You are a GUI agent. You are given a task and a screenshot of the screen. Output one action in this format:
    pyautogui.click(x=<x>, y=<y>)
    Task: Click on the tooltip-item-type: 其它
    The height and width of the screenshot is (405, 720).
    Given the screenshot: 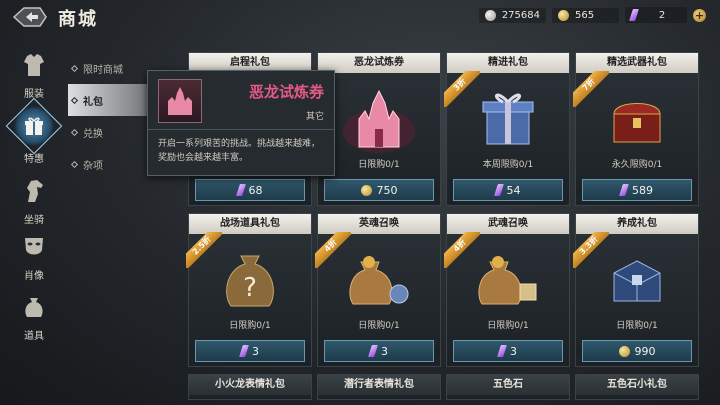 What is the action you would take?
    pyautogui.click(x=314, y=117)
    